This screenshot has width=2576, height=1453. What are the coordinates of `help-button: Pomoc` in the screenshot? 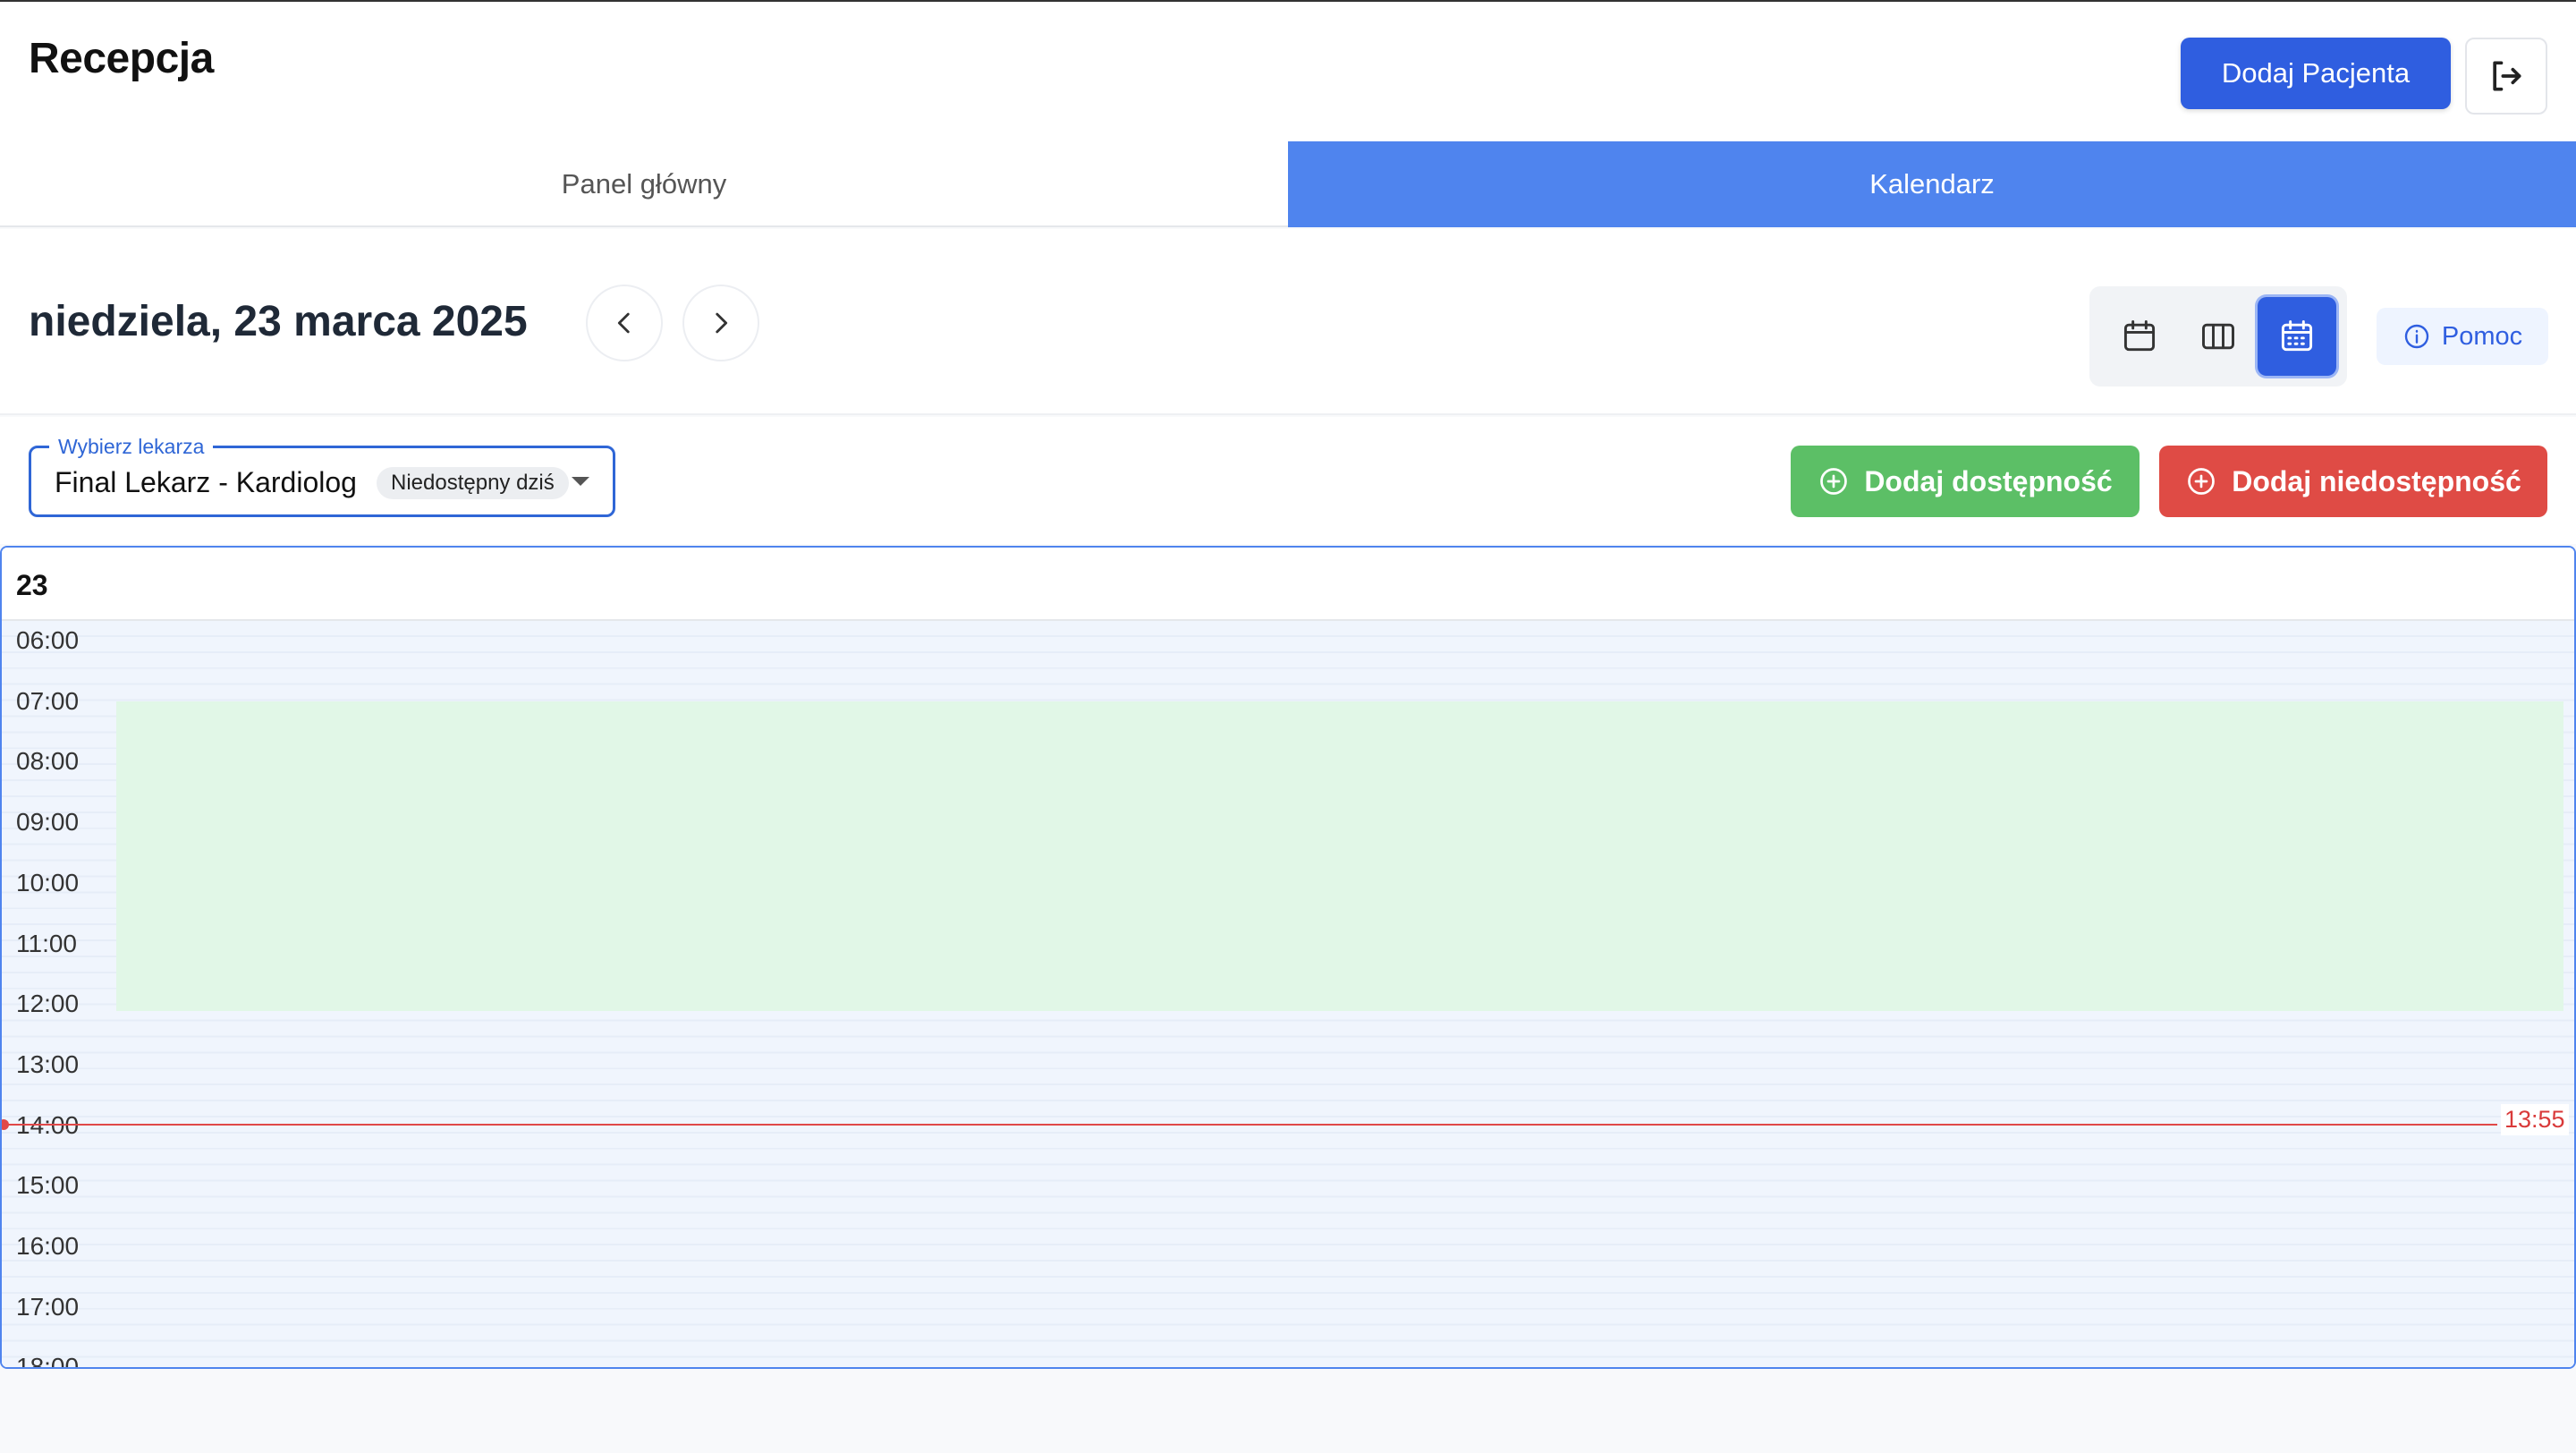 It's located at (2462, 336).